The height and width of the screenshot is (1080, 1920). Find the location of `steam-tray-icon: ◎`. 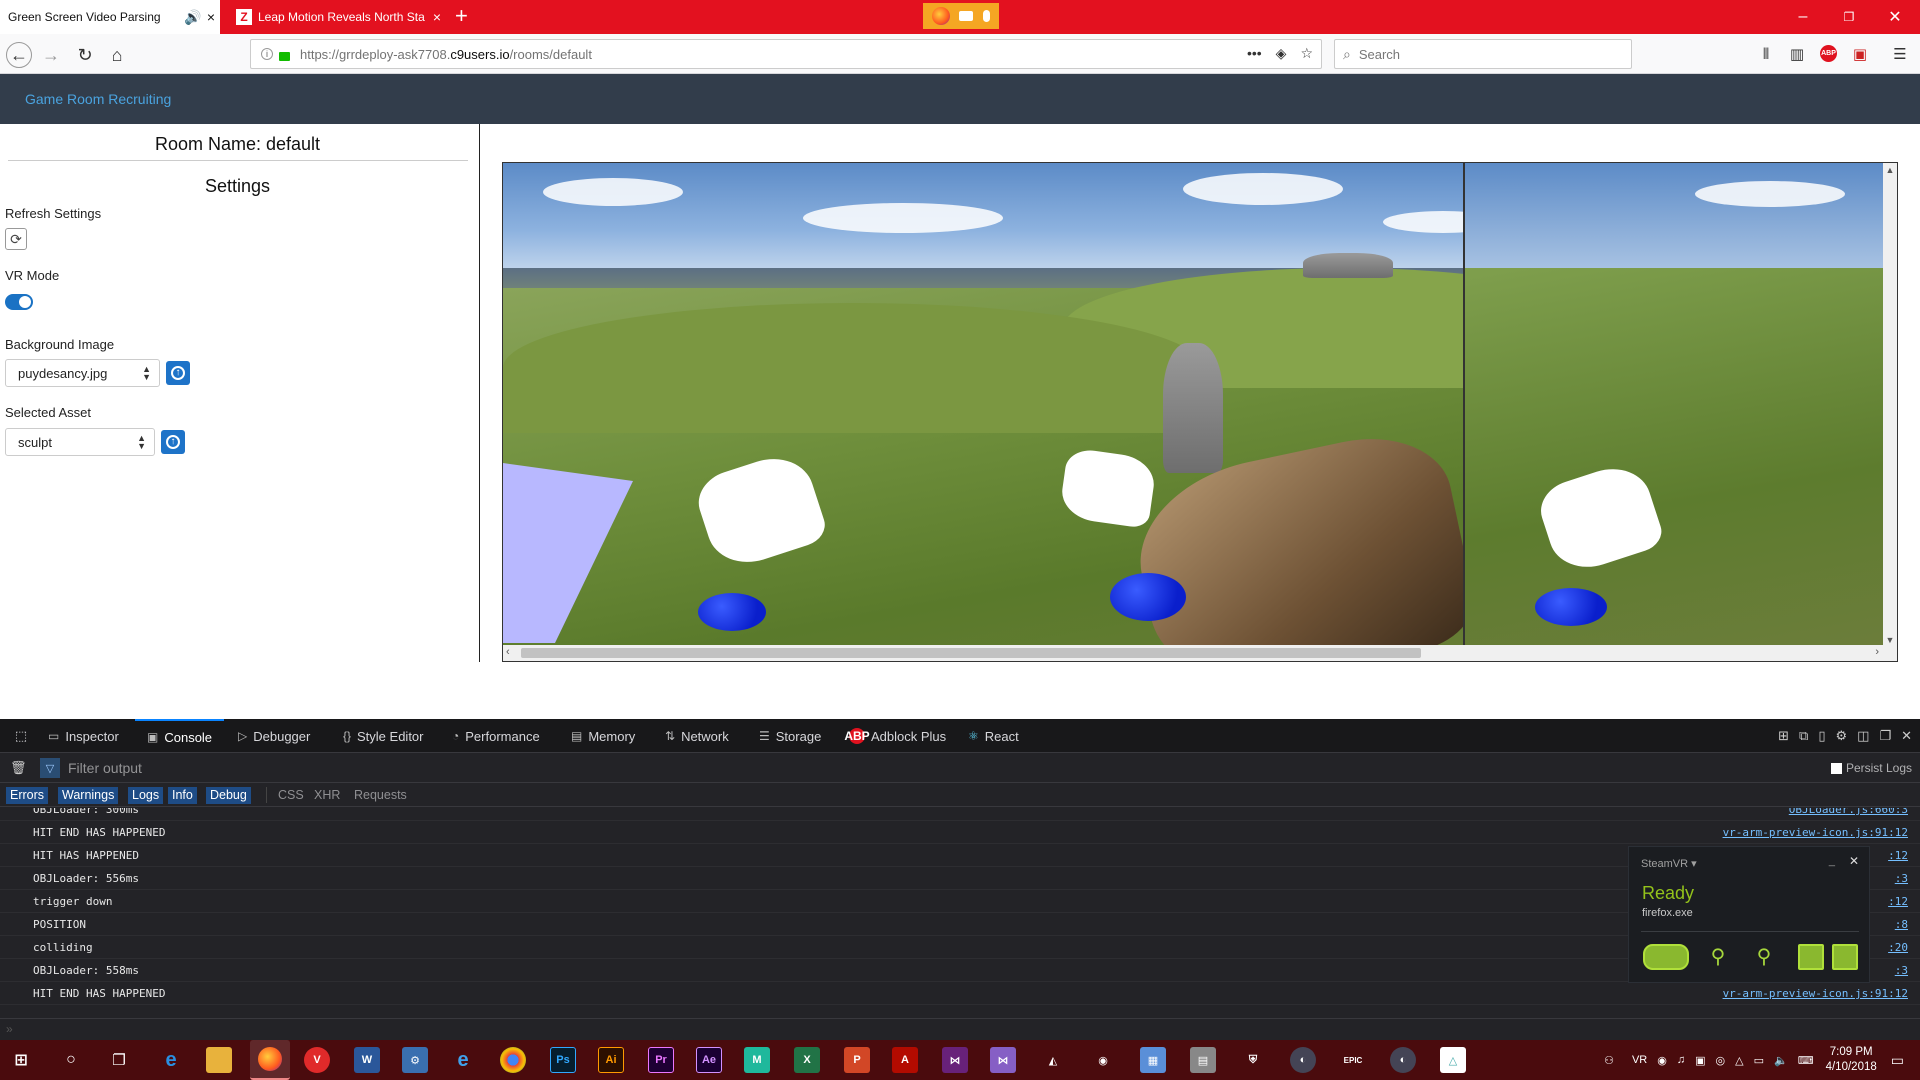

steam-tray-icon: ◎ is located at coordinates (1721, 1060).